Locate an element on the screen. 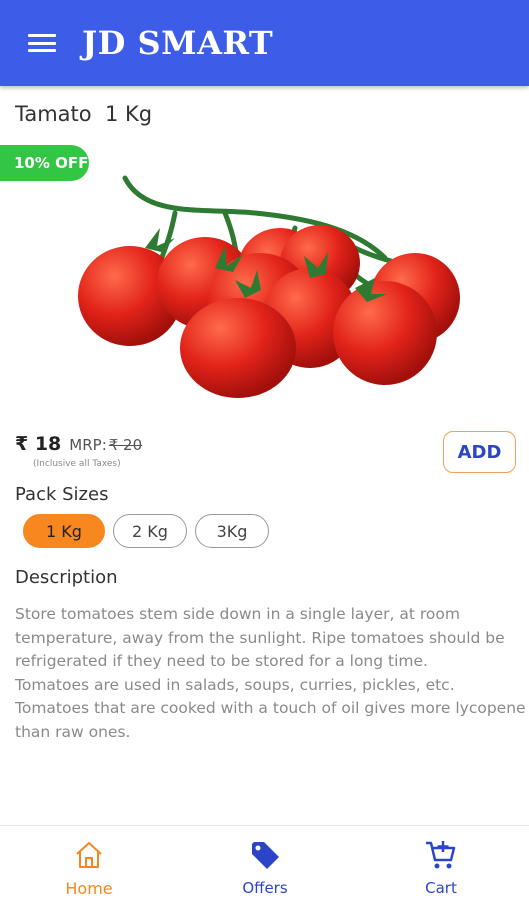  mrp-value: ₹ 20 is located at coordinates (125, 445).